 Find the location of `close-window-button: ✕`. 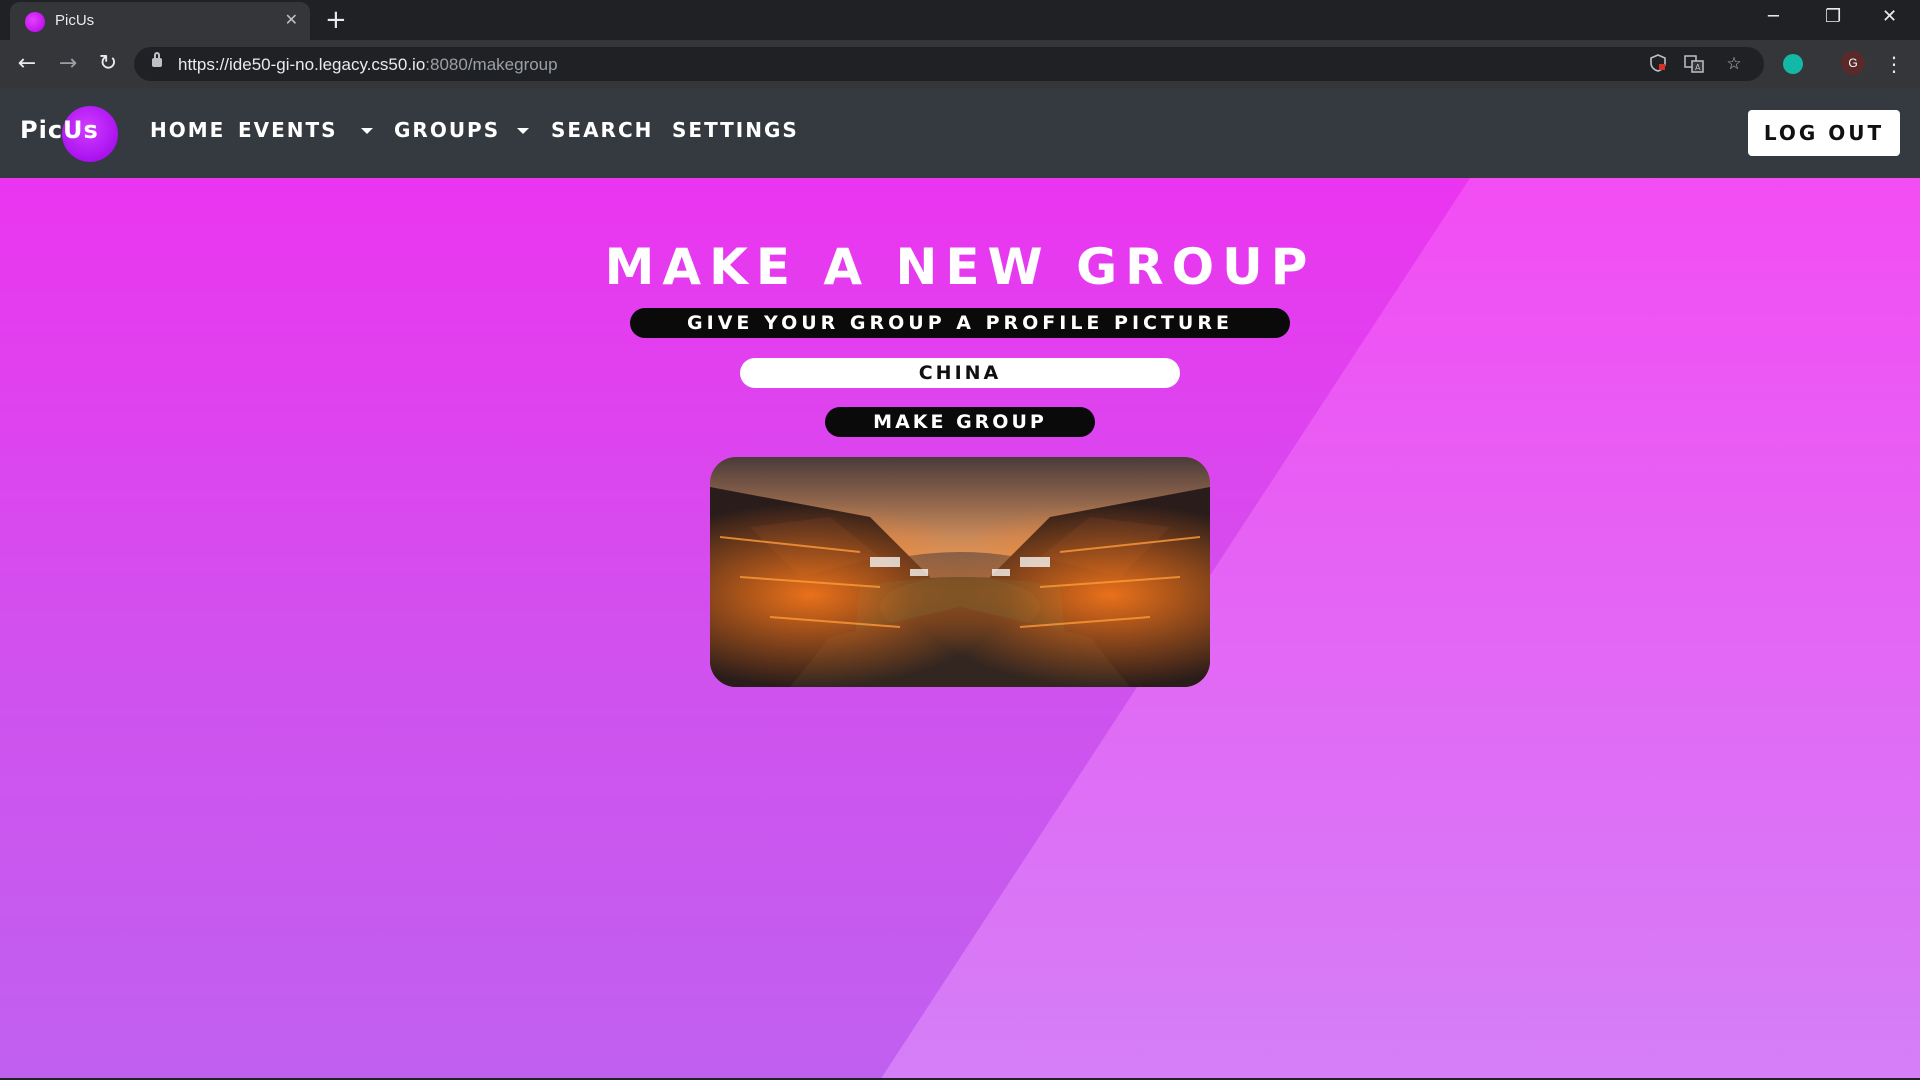

close-window-button: ✕ is located at coordinates (1889, 17).